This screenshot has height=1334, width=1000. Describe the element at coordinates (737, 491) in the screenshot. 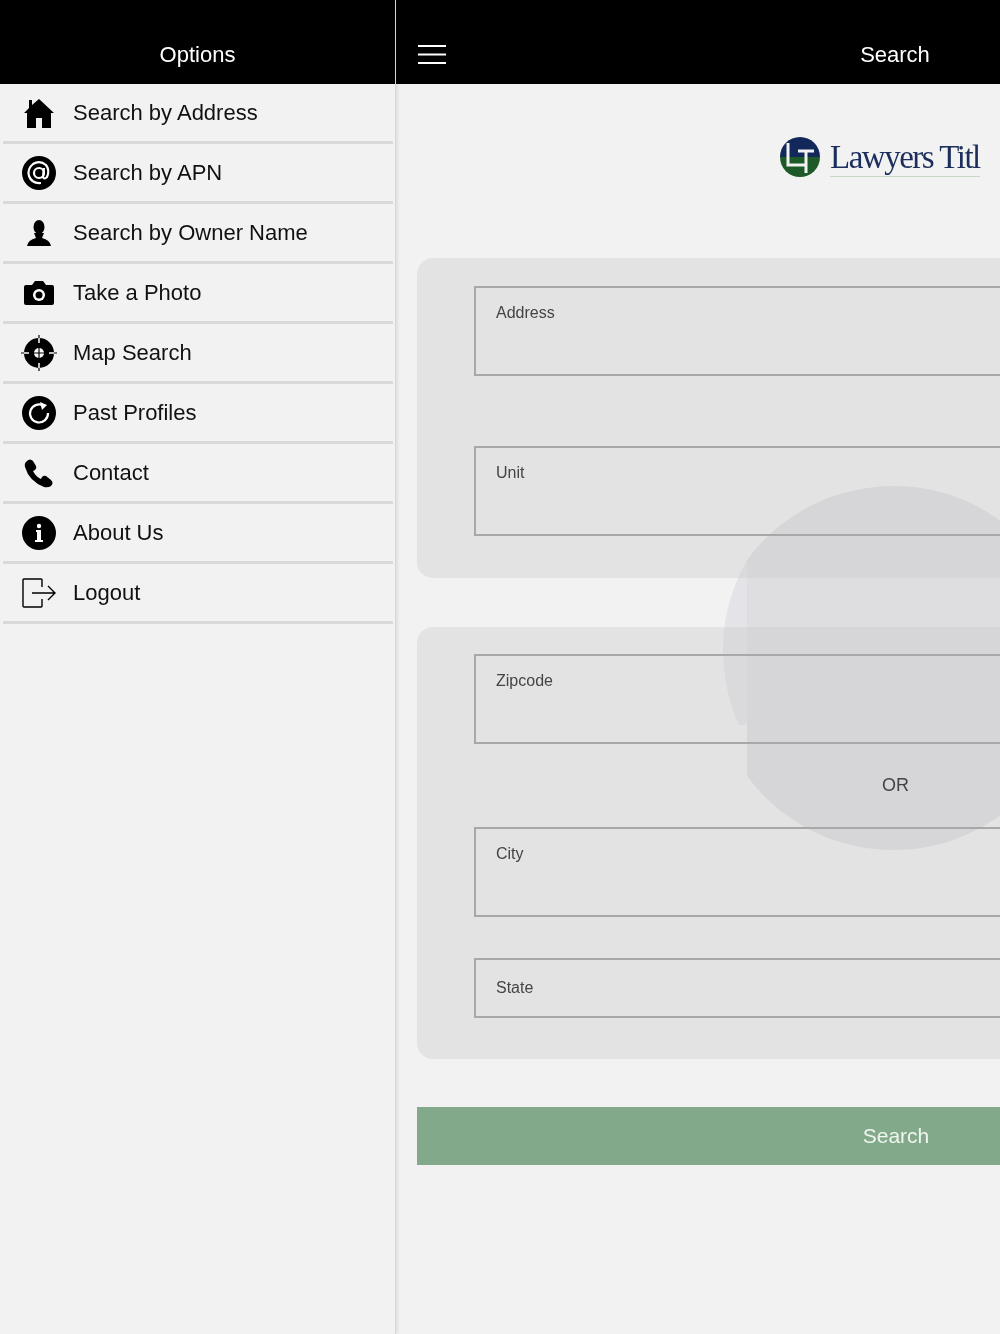

I see `input-field: Unit` at that location.